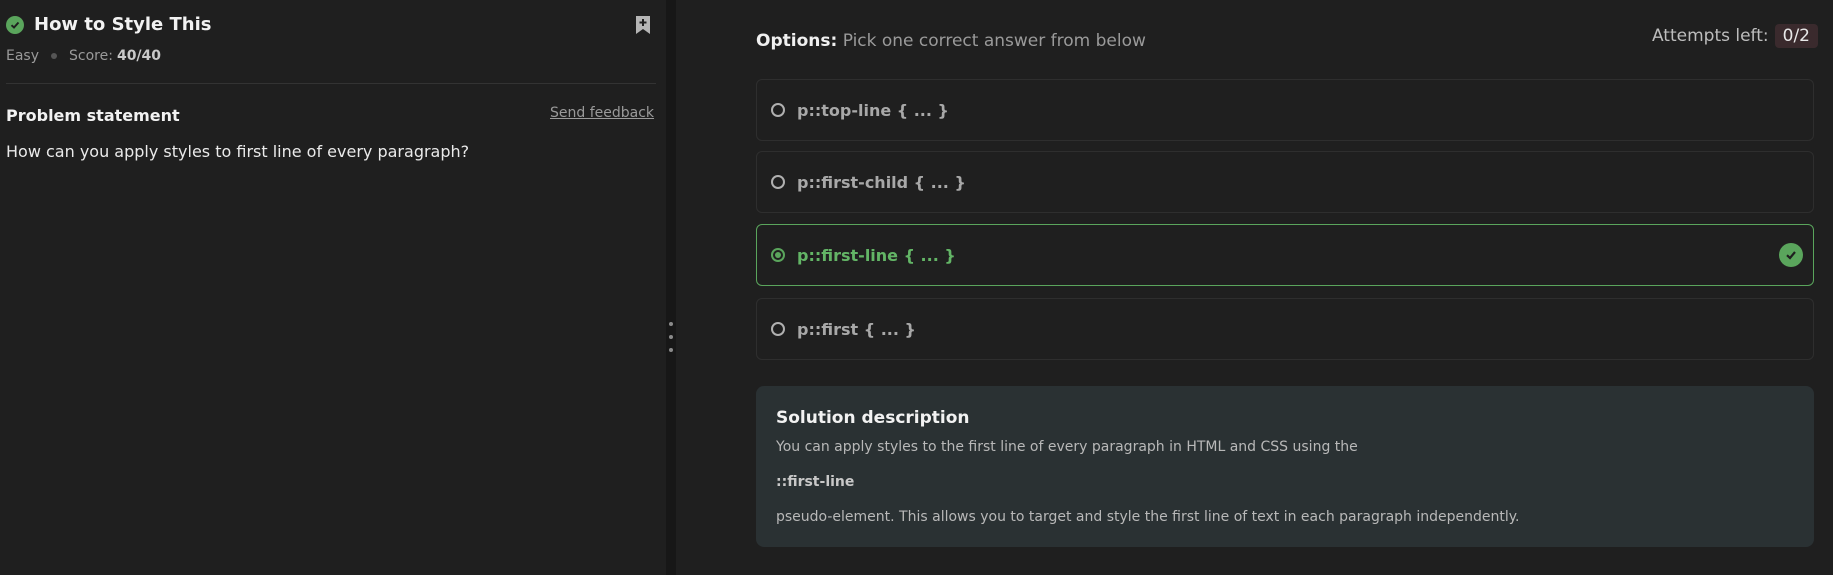 This screenshot has height=575, width=1833. I want to click on score-label: Score:, so click(91, 56).